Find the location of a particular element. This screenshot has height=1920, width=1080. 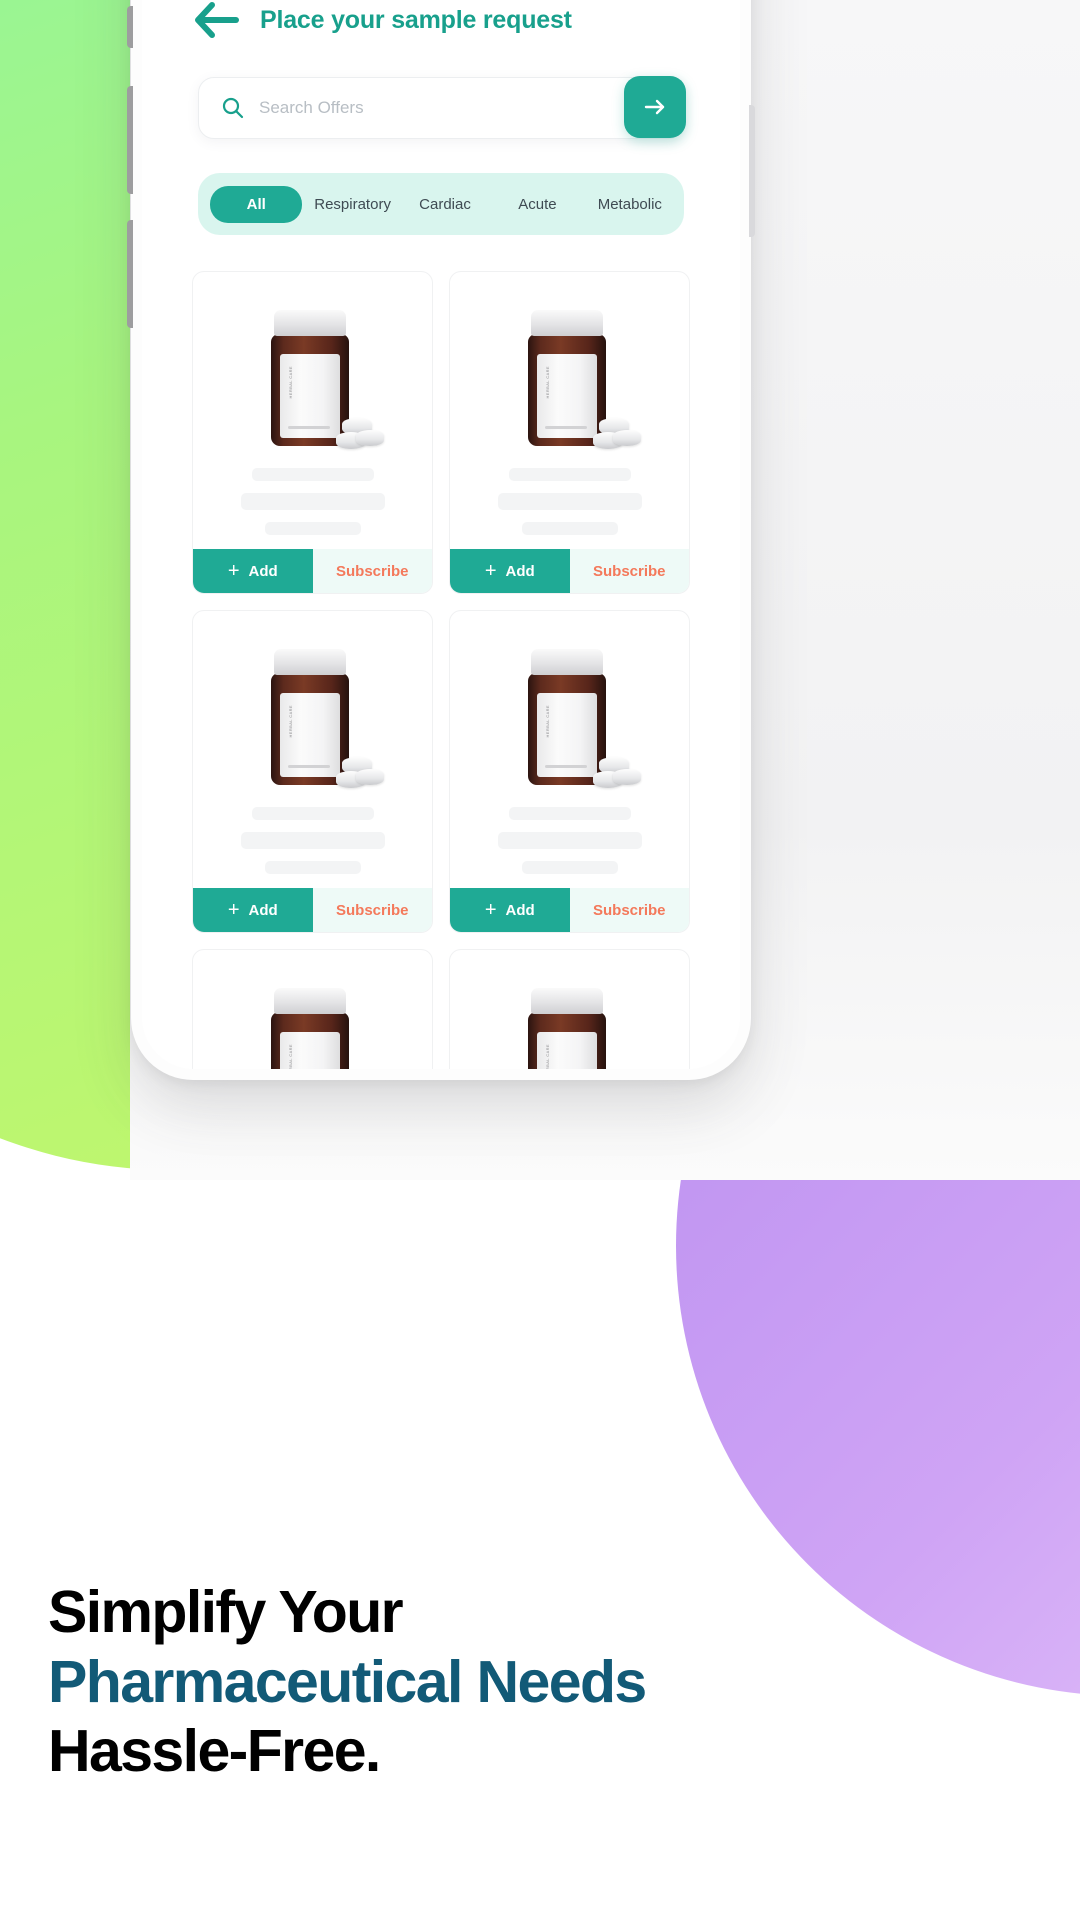

app-header: Place your sample request is located at coordinates (441, 20).